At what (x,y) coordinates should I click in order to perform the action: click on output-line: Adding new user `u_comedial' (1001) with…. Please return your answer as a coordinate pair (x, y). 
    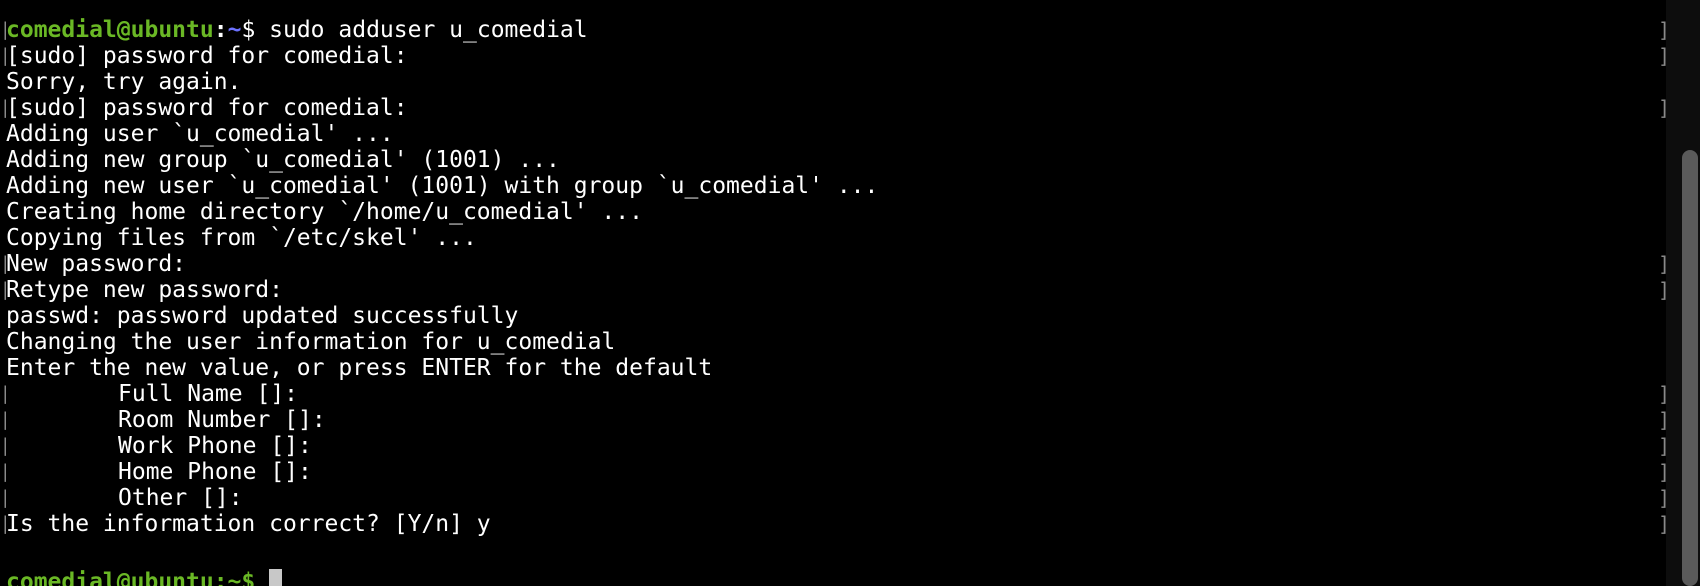
    Looking at the image, I should click on (833, 186).